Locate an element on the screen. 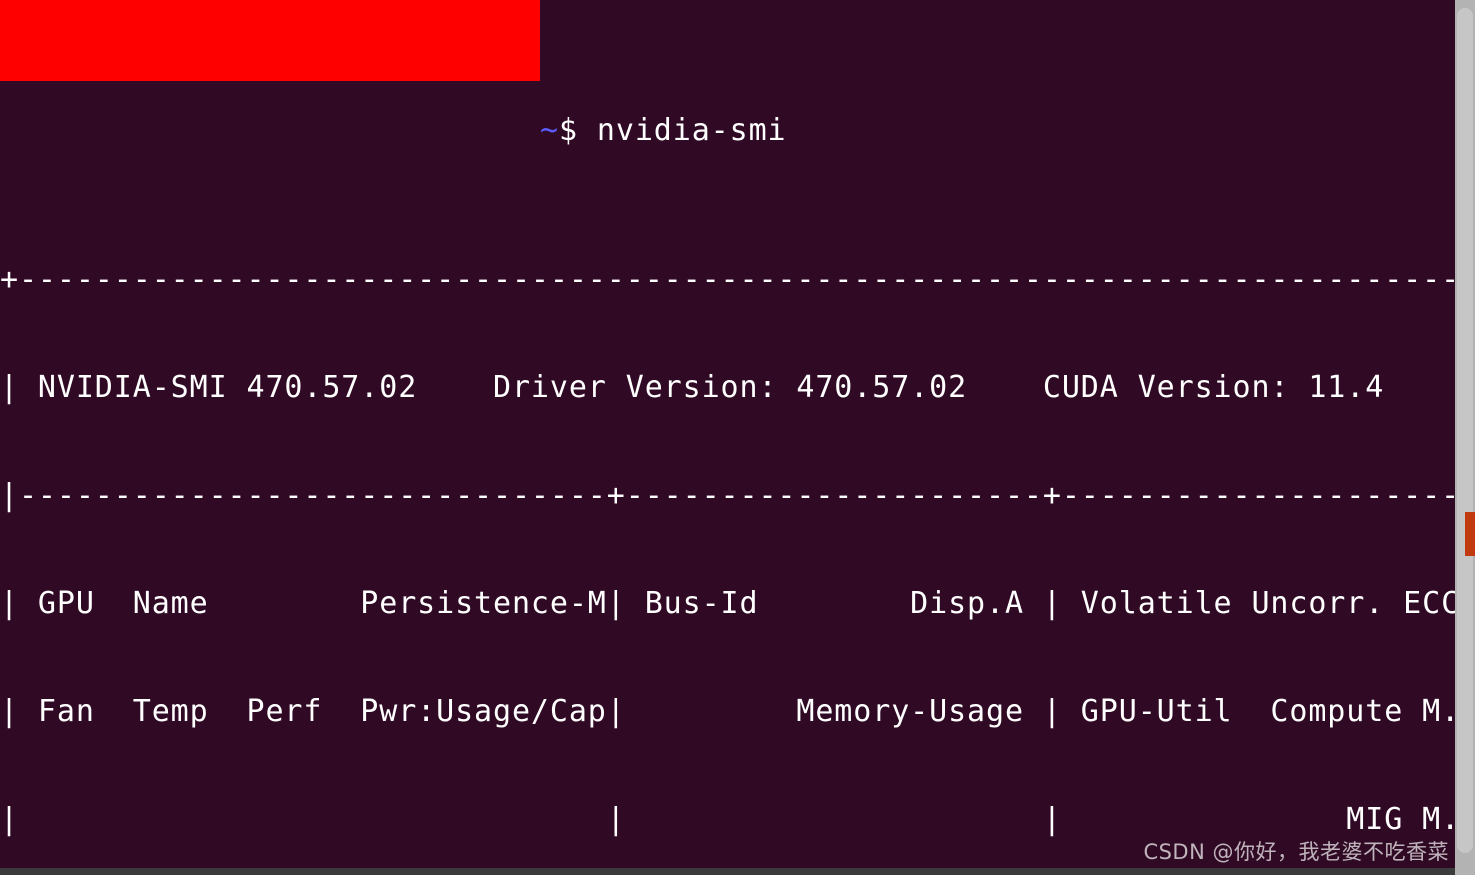 This screenshot has height=875, width=1475. scrollbar is located at coordinates (1465, 437).